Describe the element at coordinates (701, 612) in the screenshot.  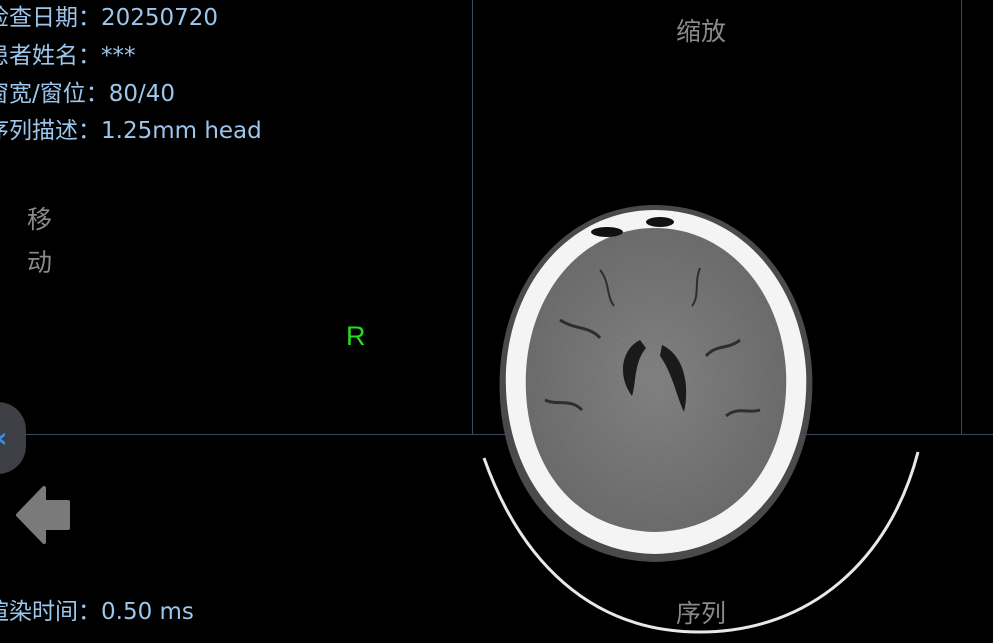
I see `series-tool-label: 序列` at that location.